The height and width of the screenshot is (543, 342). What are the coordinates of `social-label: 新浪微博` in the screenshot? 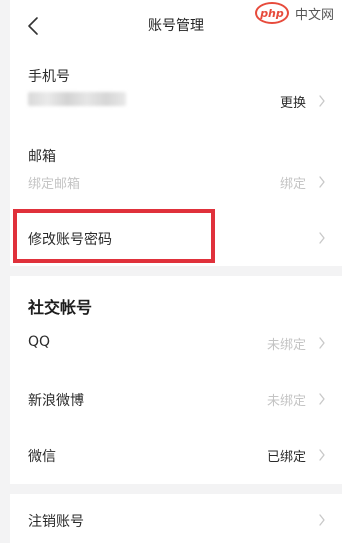 It's located at (56, 401).